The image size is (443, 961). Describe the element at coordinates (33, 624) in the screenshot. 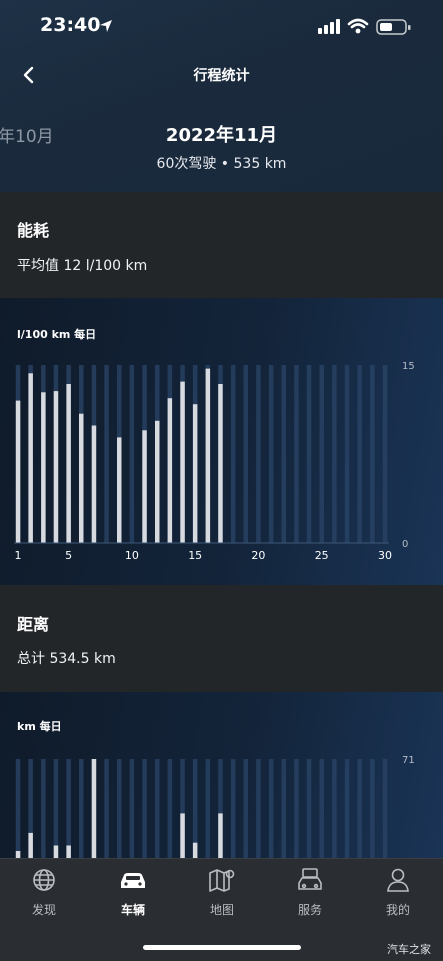

I see `distance-title: 距离` at that location.